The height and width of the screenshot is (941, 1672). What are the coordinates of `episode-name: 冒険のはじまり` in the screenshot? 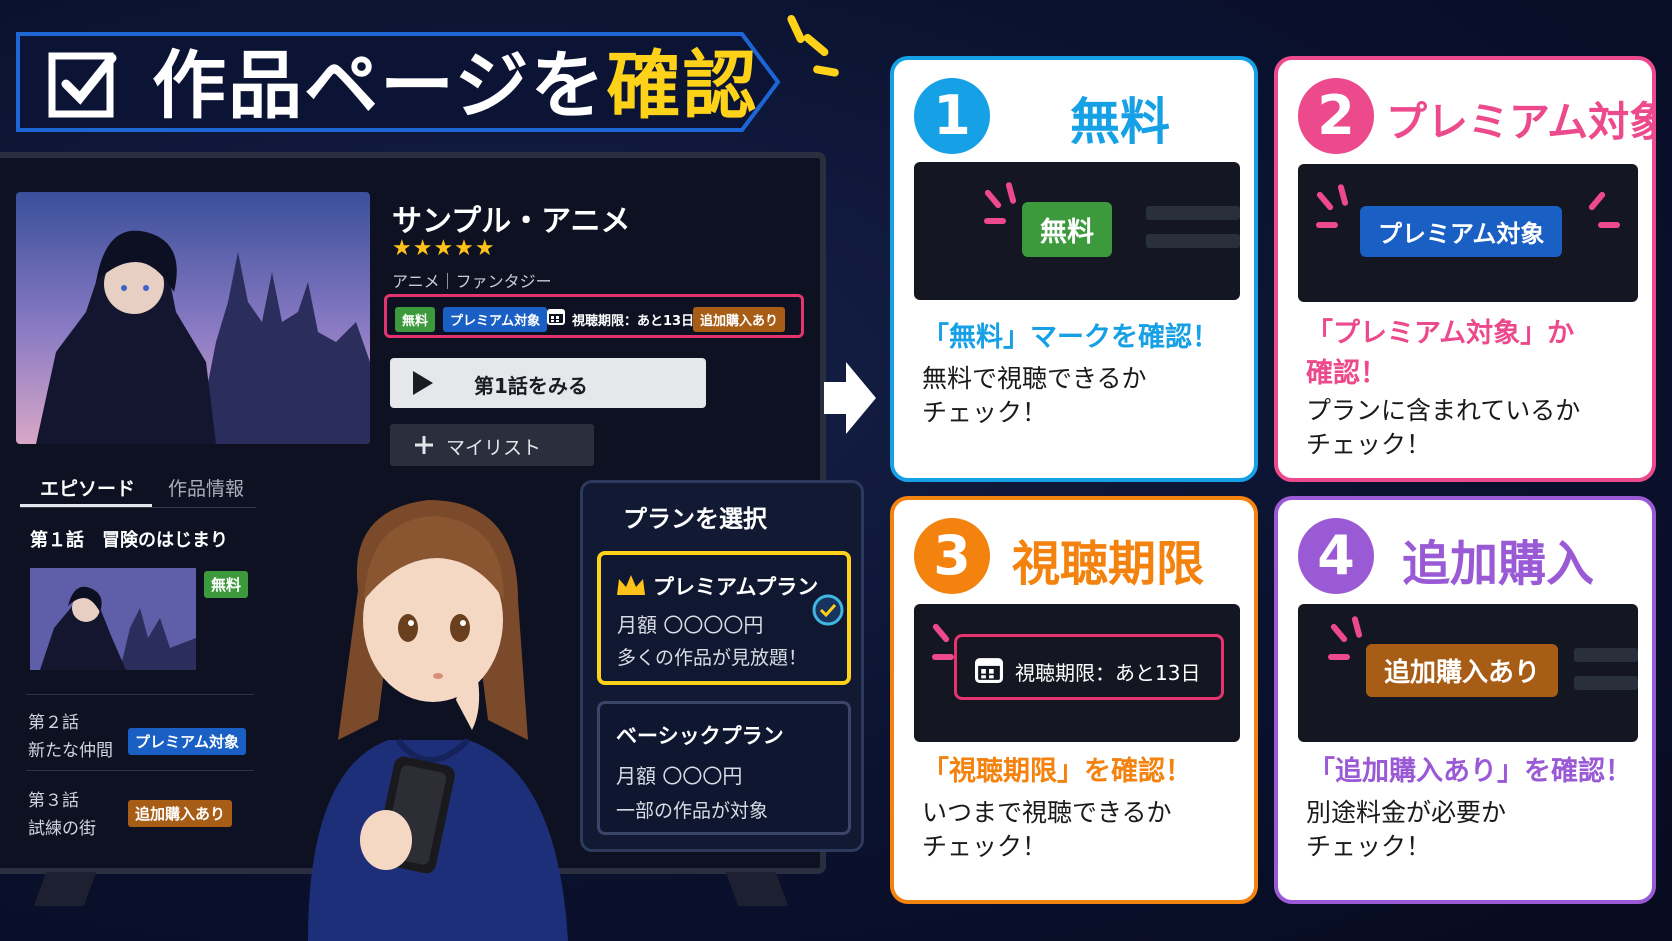 It's located at (165, 540).